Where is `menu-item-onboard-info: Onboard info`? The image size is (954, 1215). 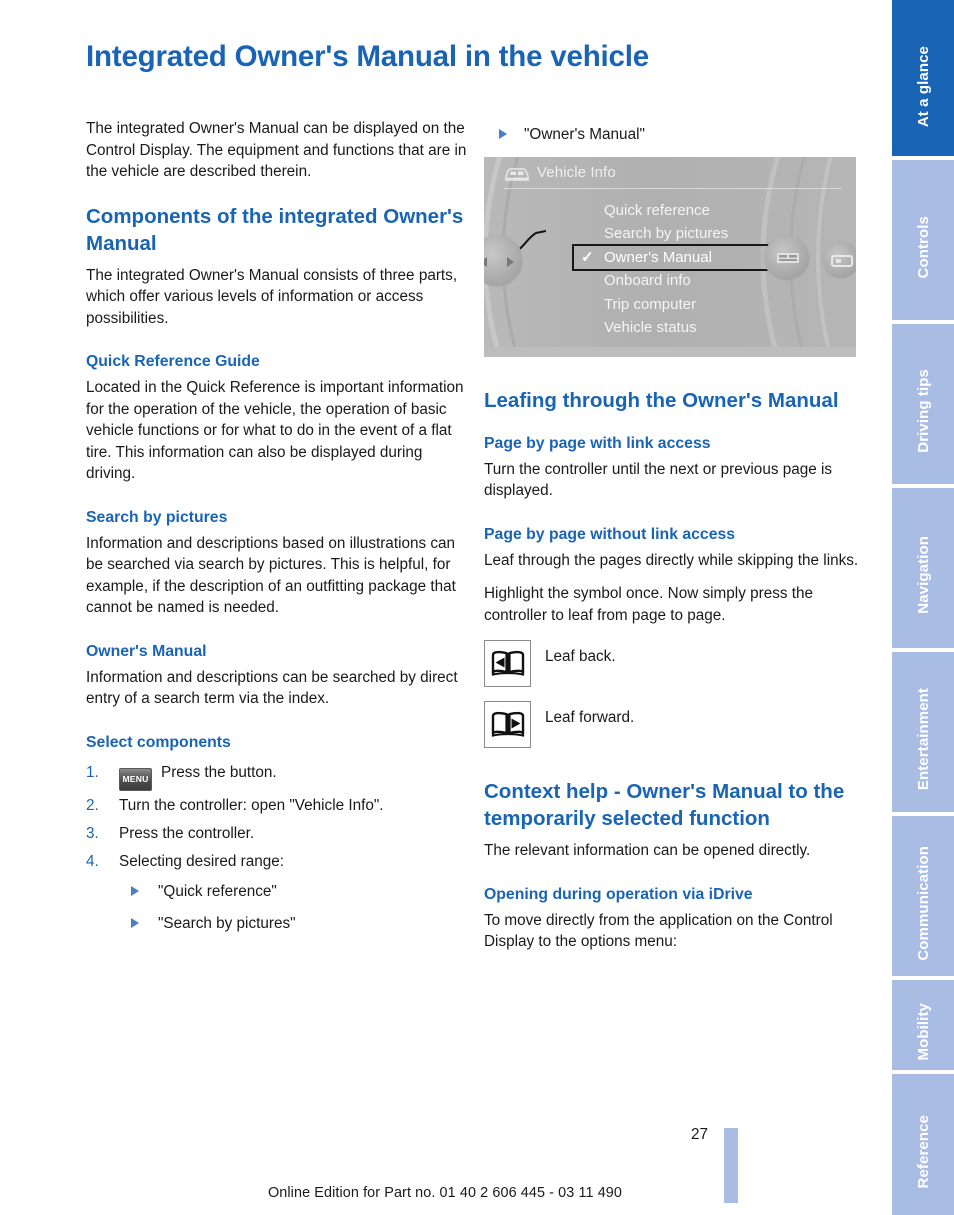 menu-item-onboard-info: Onboard info is located at coordinates (684, 281).